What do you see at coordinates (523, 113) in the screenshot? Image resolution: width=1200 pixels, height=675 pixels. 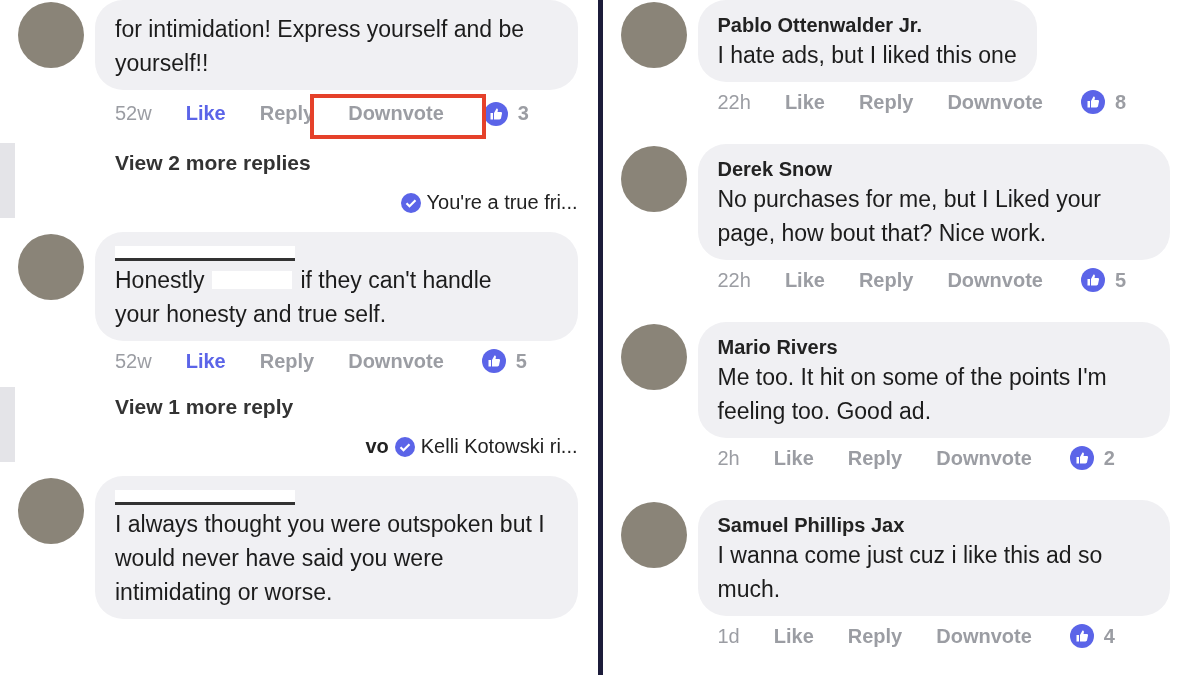 I see `like-count: 3` at bounding box center [523, 113].